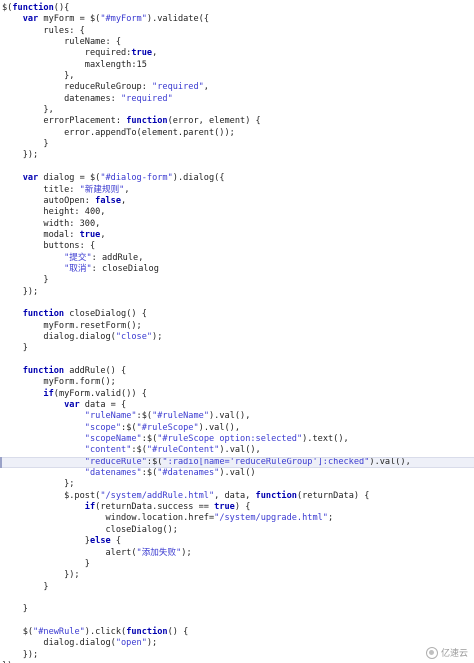 The height and width of the screenshot is (663, 474). Describe the element at coordinates (237, 99) in the screenshot. I see `code-line: datenames: "required"` at that location.